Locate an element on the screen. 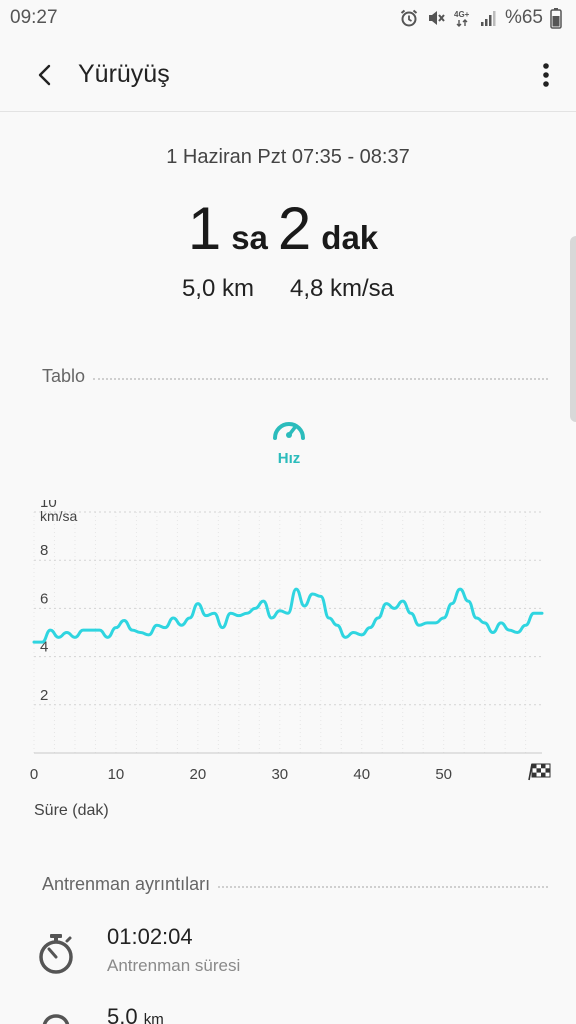 The image size is (576, 1024). battery-percent: %65 is located at coordinates (523, 17).